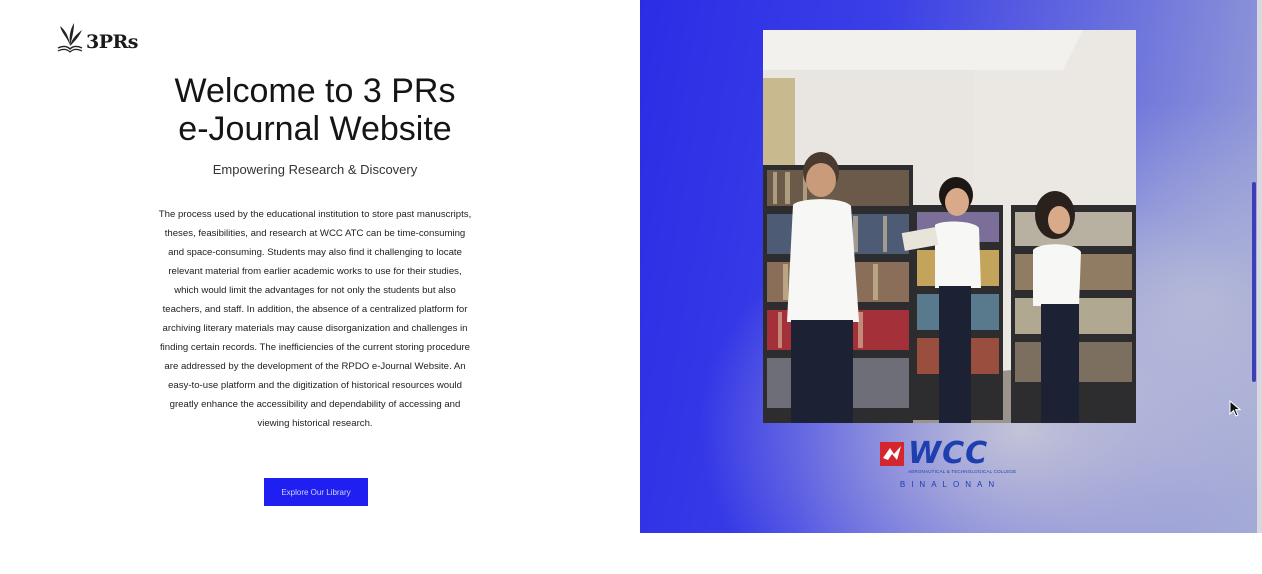  Describe the element at coordinates (315, 110) in the screenshot. I see `hero-title: Welcome to 3 PRs e-Journal Website` at that location.